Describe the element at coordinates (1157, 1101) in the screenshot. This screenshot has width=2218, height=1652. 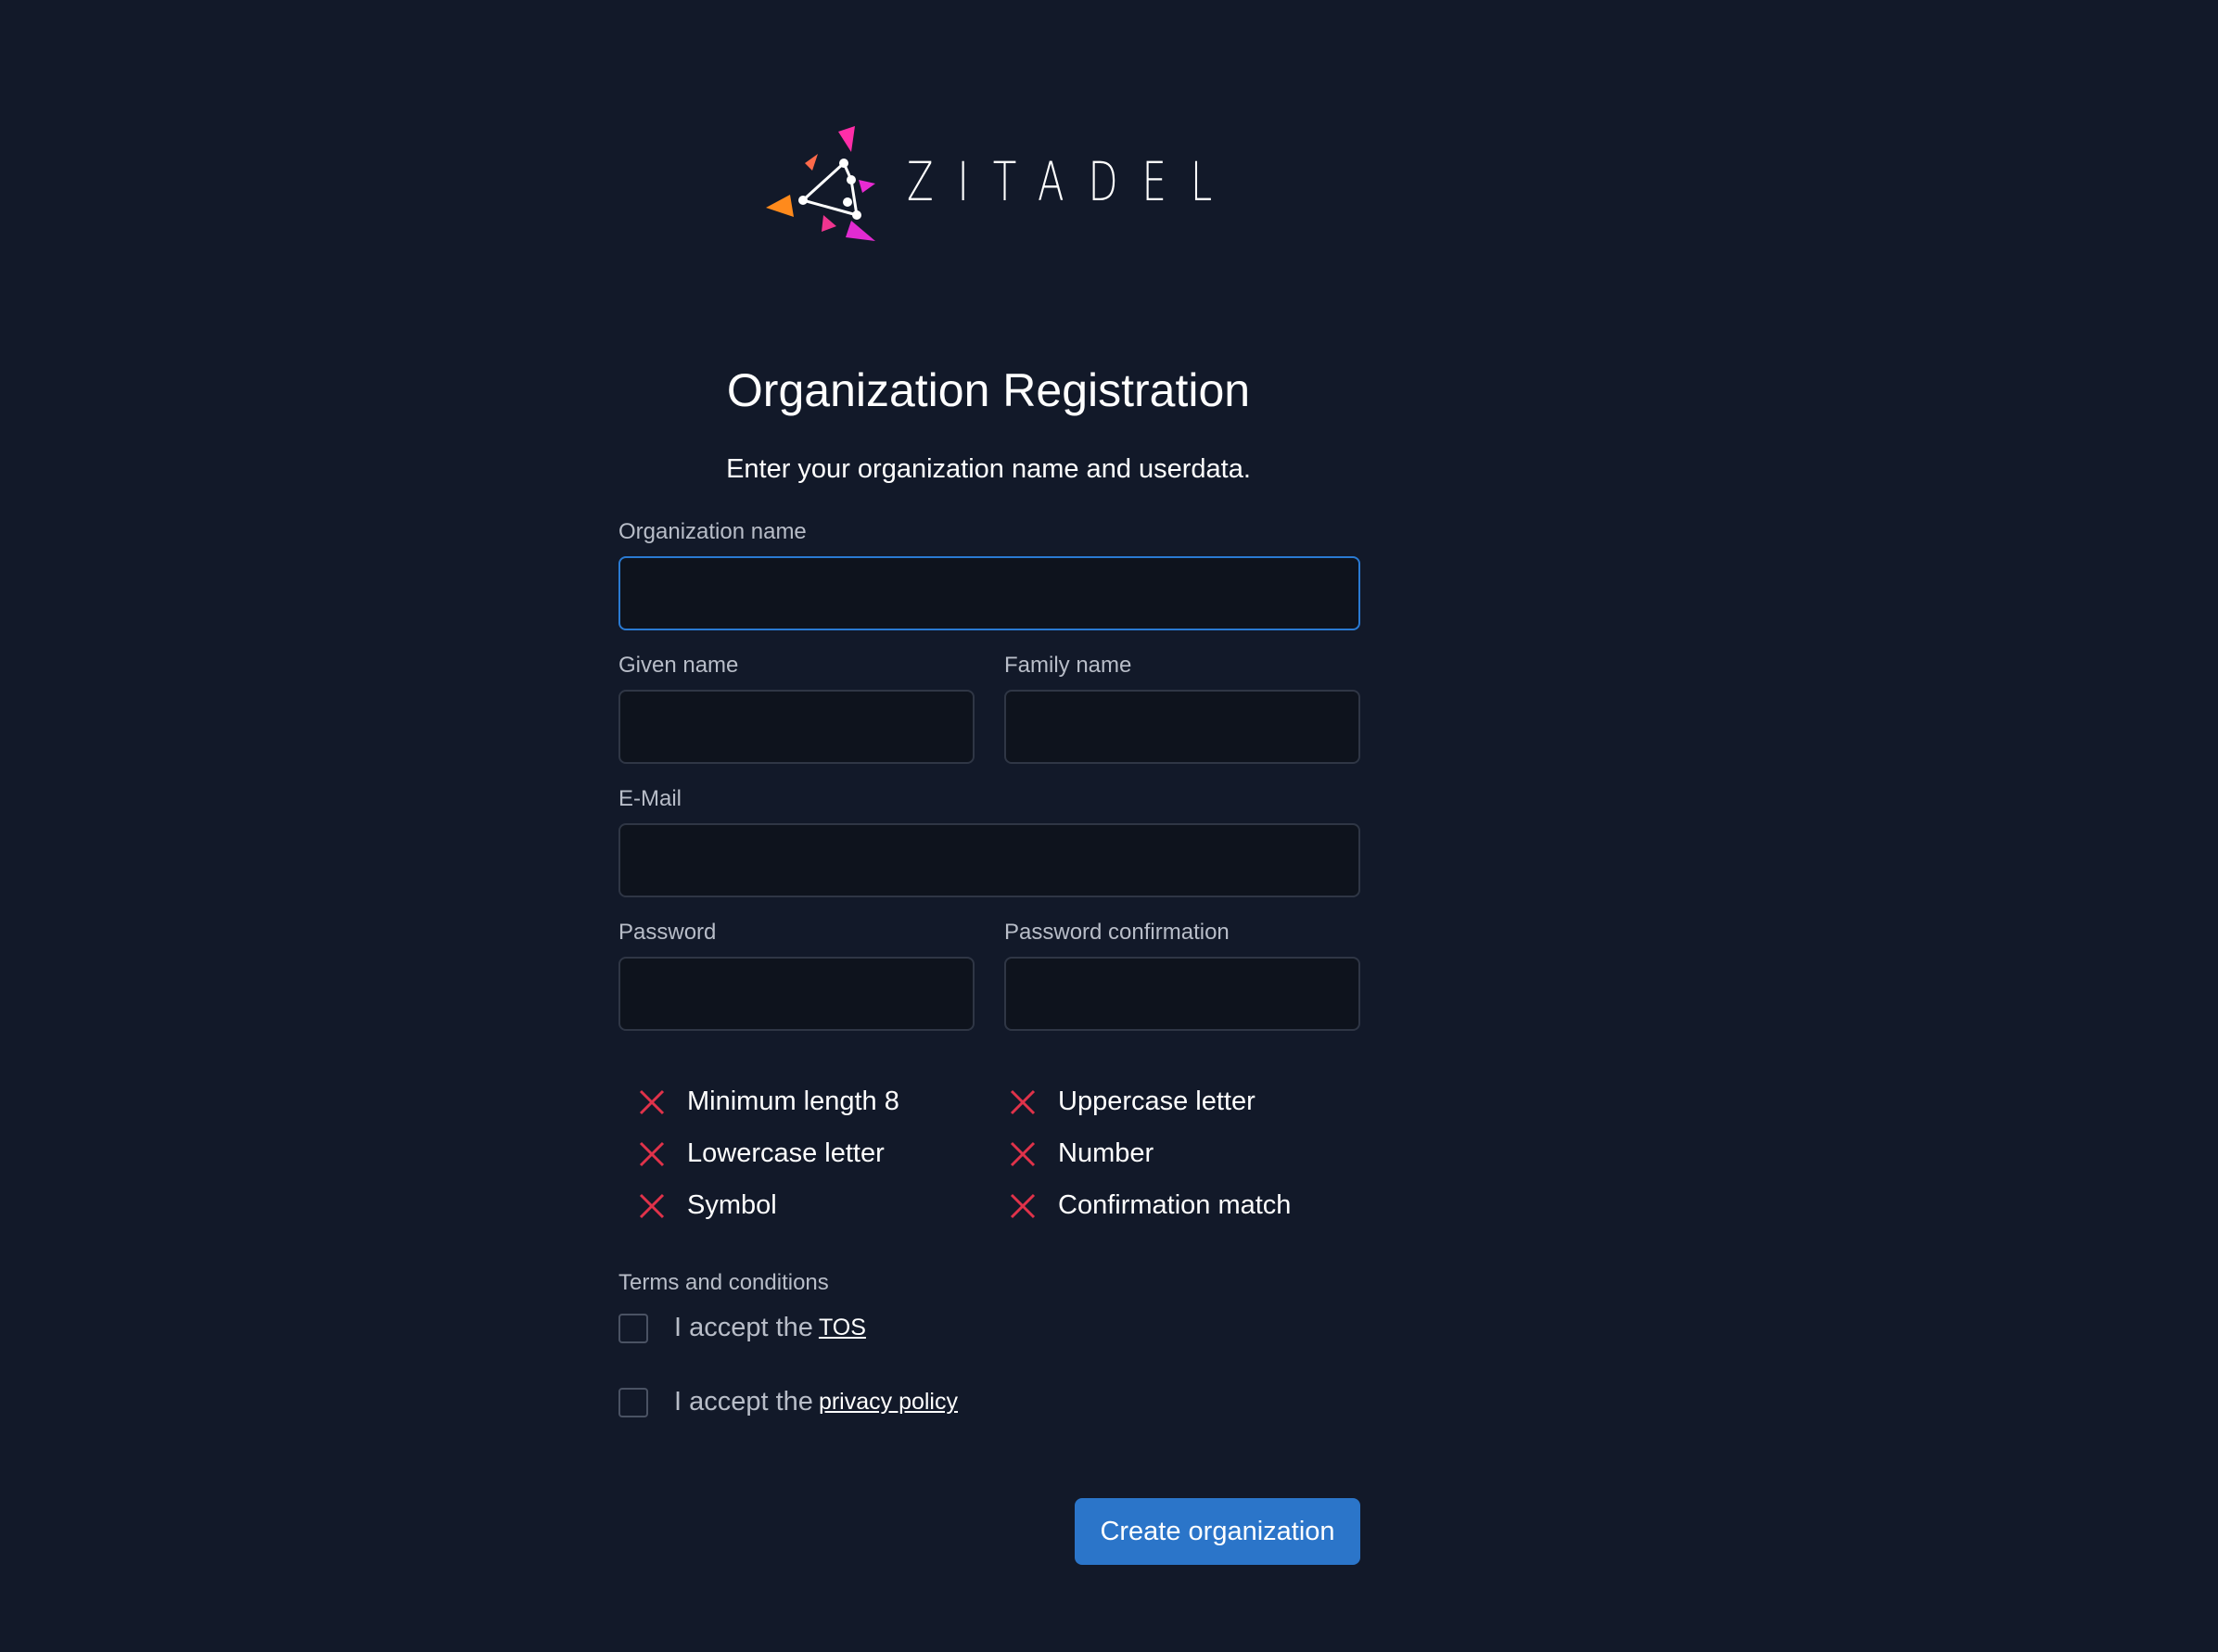
I see `rule-label: Uppercase letter` at that location.